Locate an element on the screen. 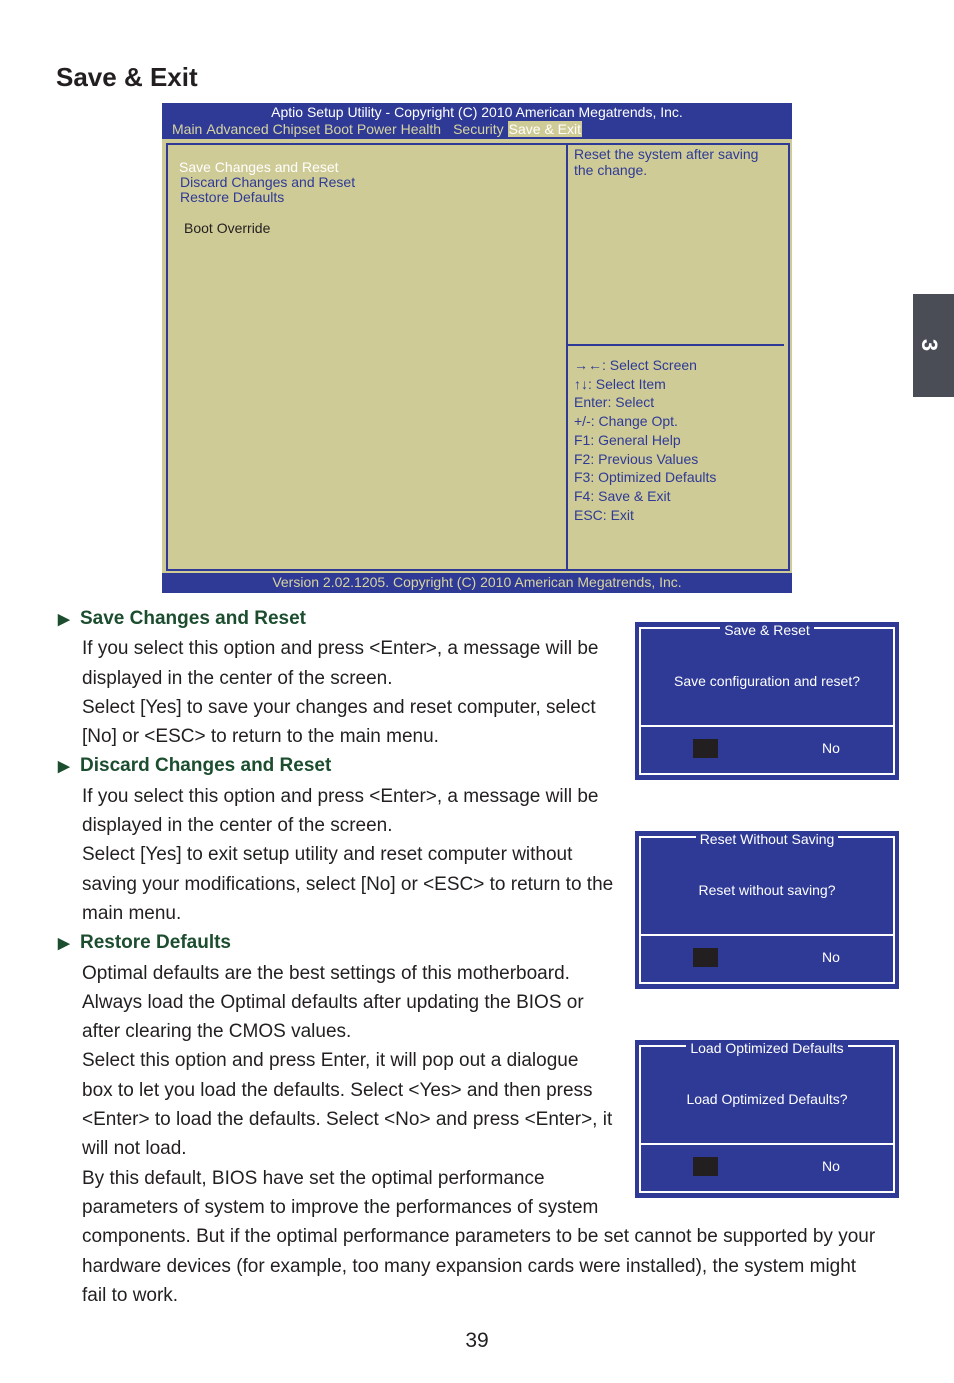 The width and height of the screenshot is (954, 1383). bios-tab-save-exit: Save & Exit is located at coordinates (545, 129).